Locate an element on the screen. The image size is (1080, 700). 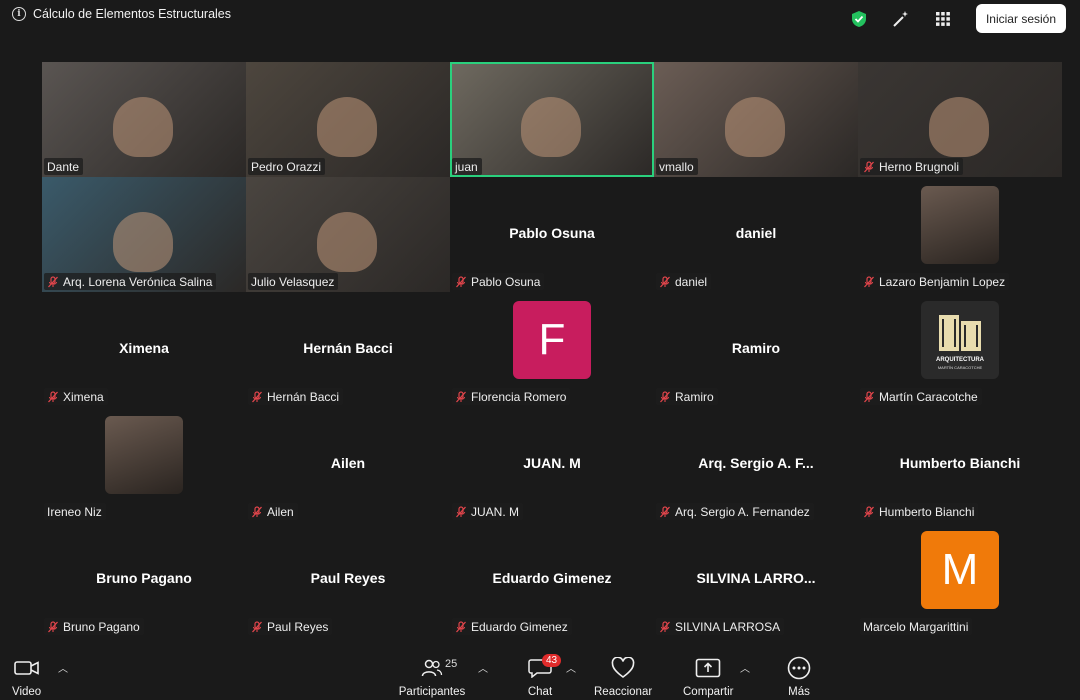
participant-name-tag: Paul Reyes is located at coordinates (290, 626).